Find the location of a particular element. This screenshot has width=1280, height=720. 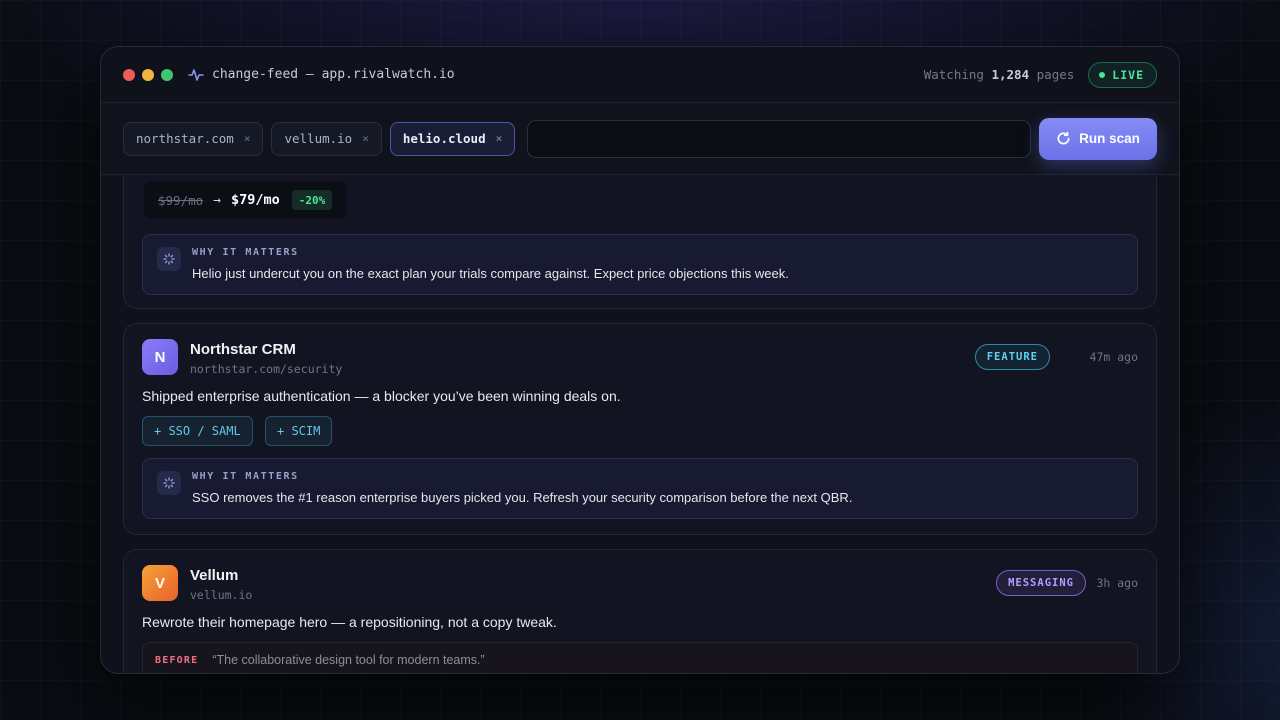

activity-pulse-icon is located at coordinates (196, 75).